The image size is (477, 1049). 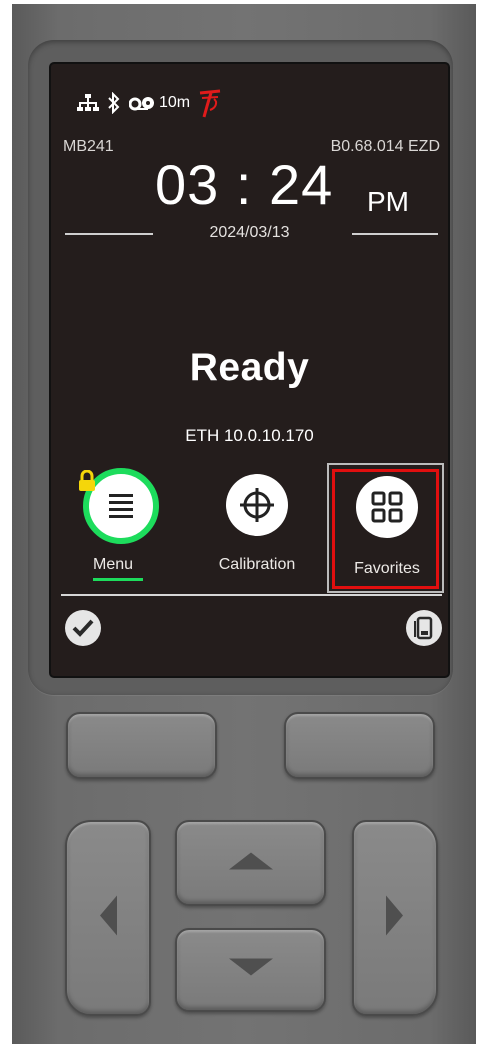 I want to click on clock-time: 03 : 24, so click(x=244, y=184).